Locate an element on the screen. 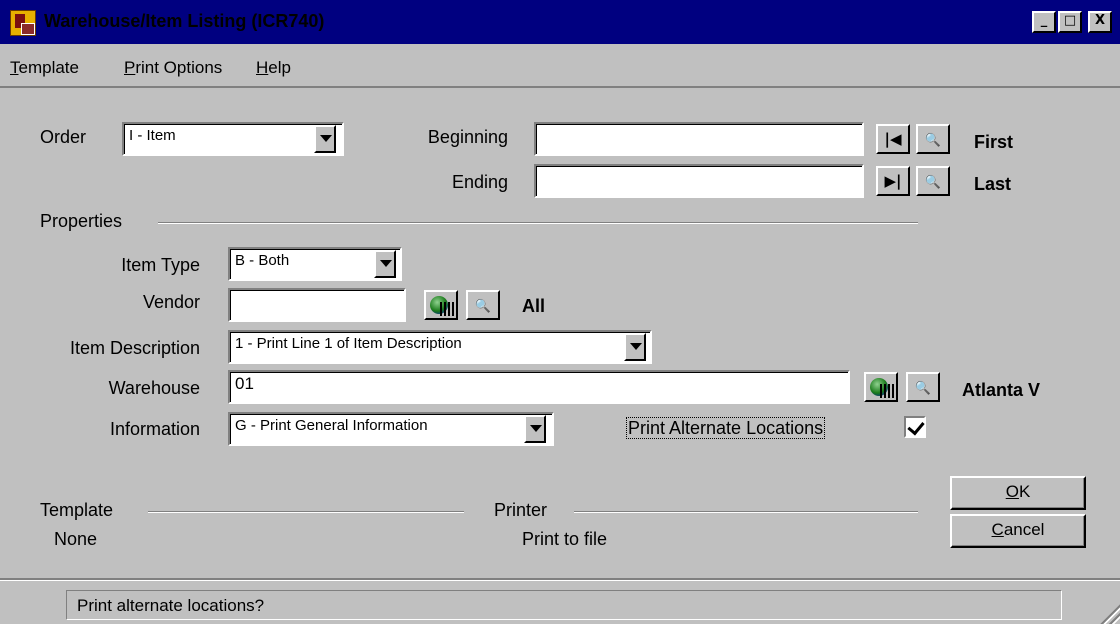  status-text: Print alternate locations? is located at coordinates (564, 605).